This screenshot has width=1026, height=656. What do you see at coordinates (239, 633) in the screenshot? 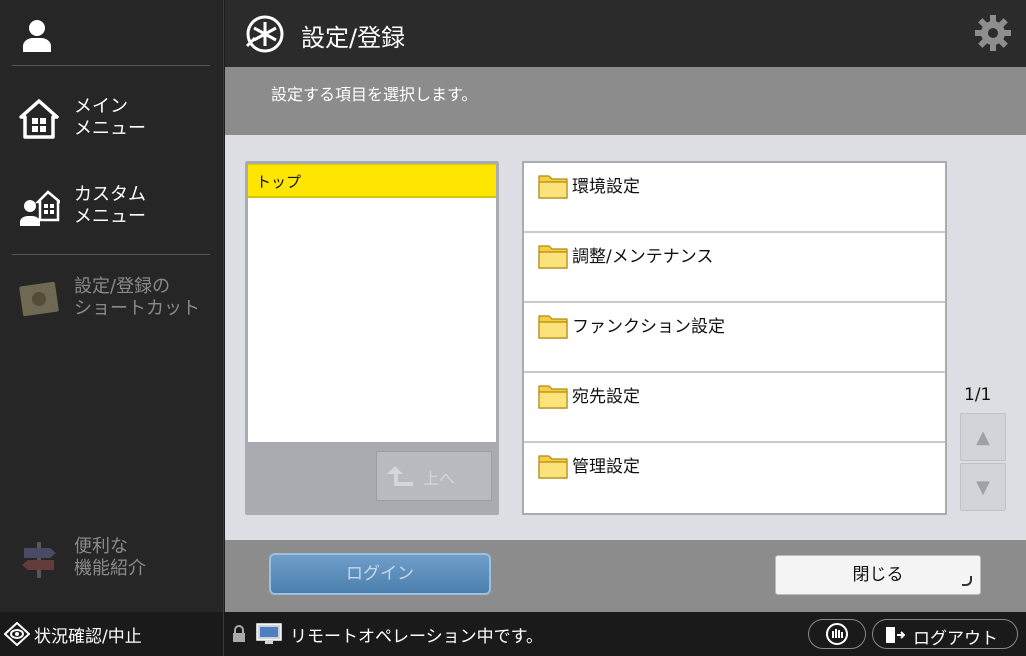
I see `lock-icon` at bounding box center [239, 633].